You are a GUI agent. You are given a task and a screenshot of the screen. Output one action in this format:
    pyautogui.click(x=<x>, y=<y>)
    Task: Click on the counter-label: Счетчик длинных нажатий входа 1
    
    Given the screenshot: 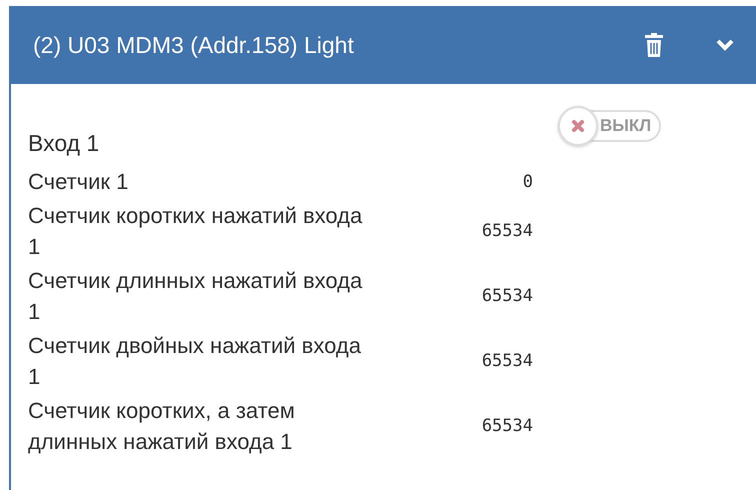 What is the action you would take?
    pyautogui.click(x=196, y=296)
    